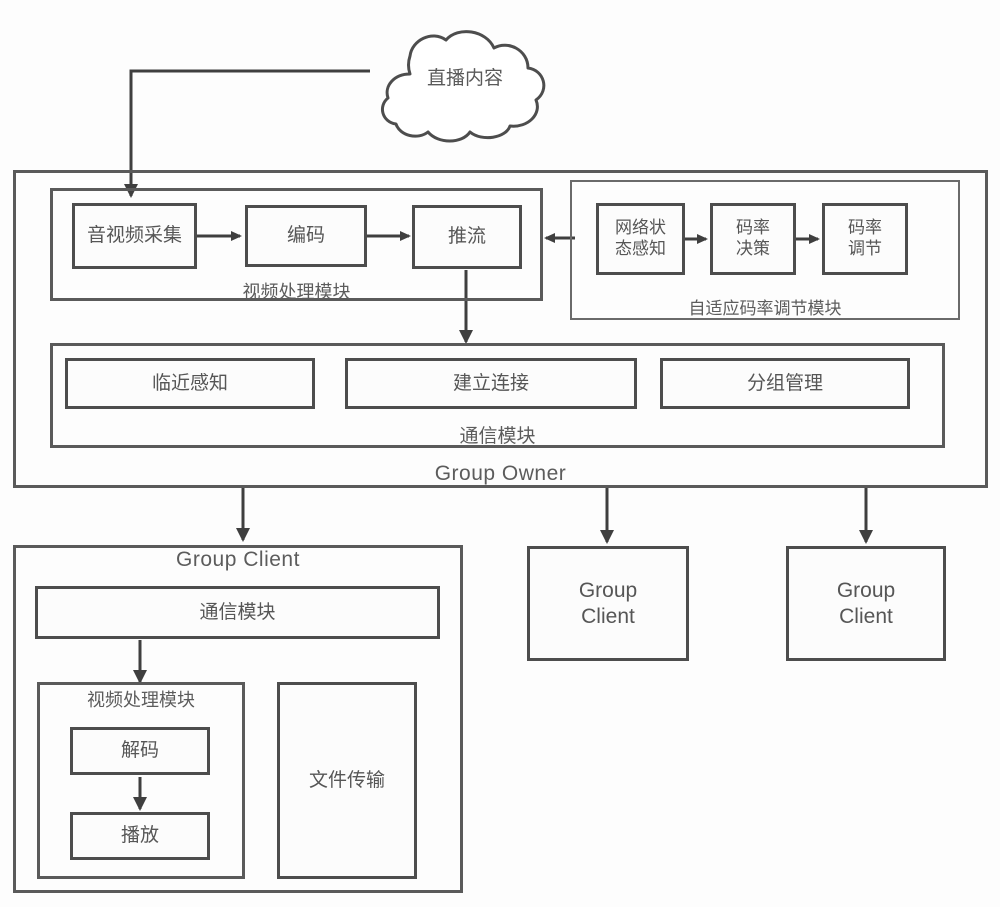 This screenshot has width=1000, height=907. I want to click on client-comm-module-label: 通信模块, so click(237, 611).